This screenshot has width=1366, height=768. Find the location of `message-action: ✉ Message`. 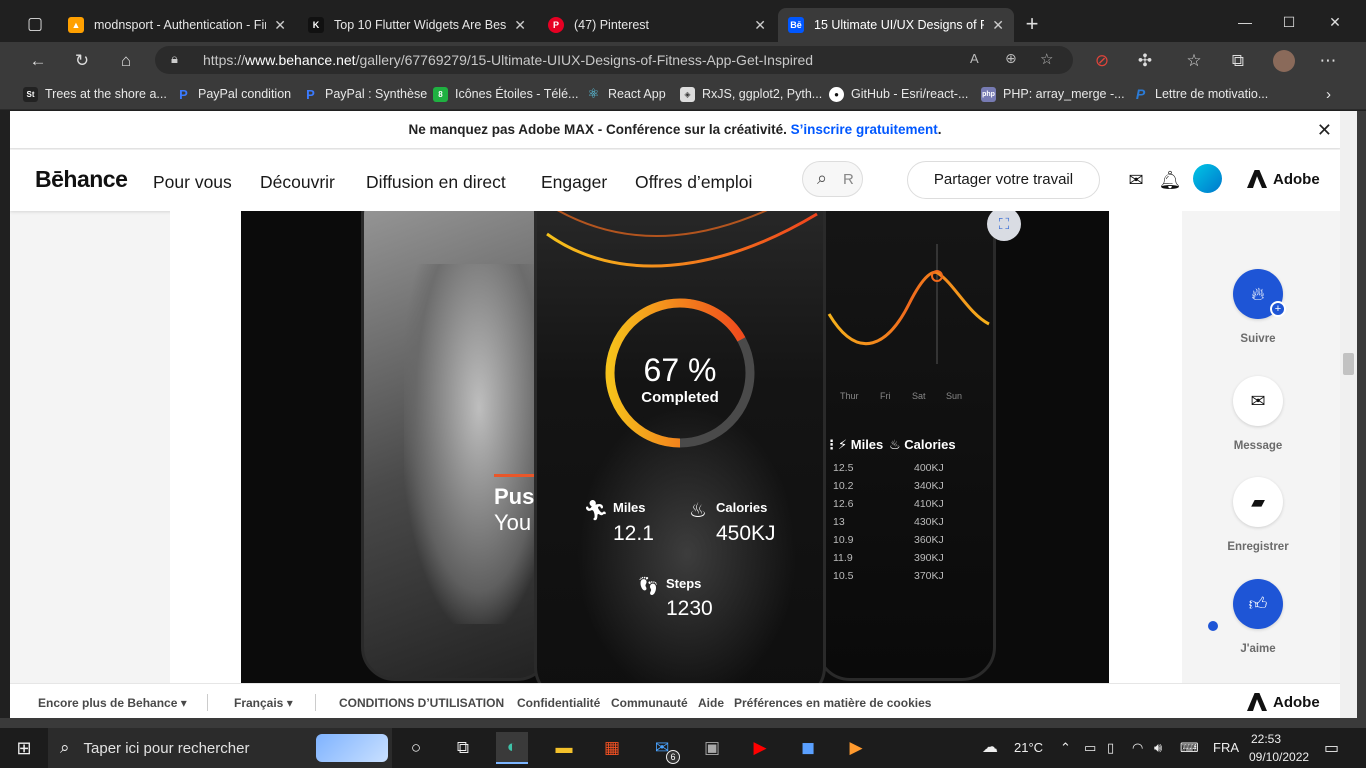

message-action: ✉ Message is located at coordinates (1258, 414).